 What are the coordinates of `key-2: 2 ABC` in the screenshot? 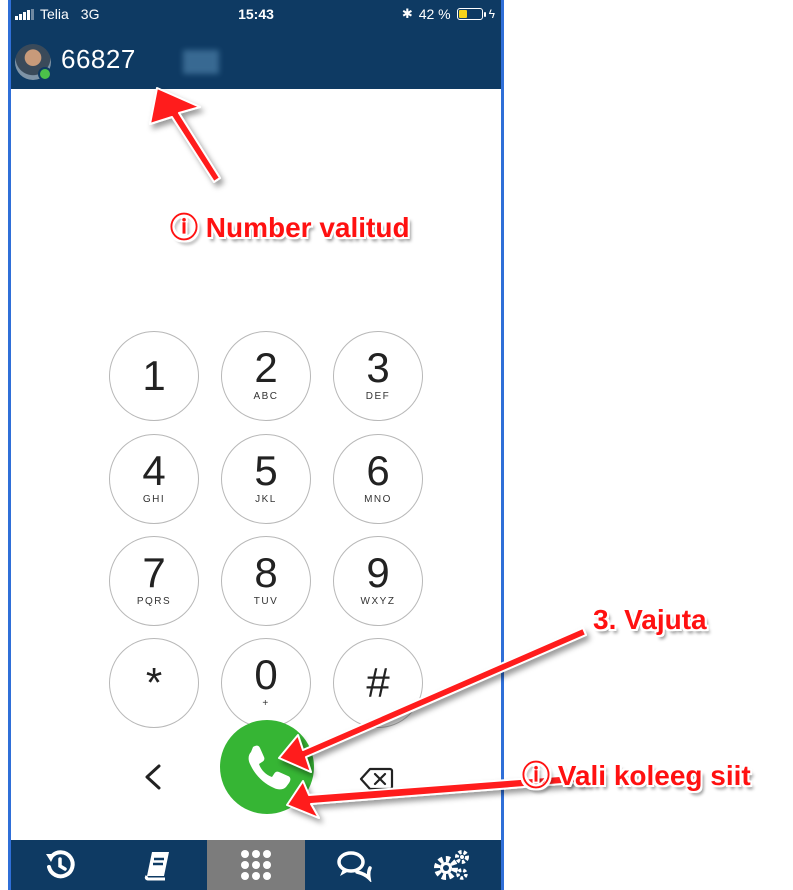 It's located at (266, 376).